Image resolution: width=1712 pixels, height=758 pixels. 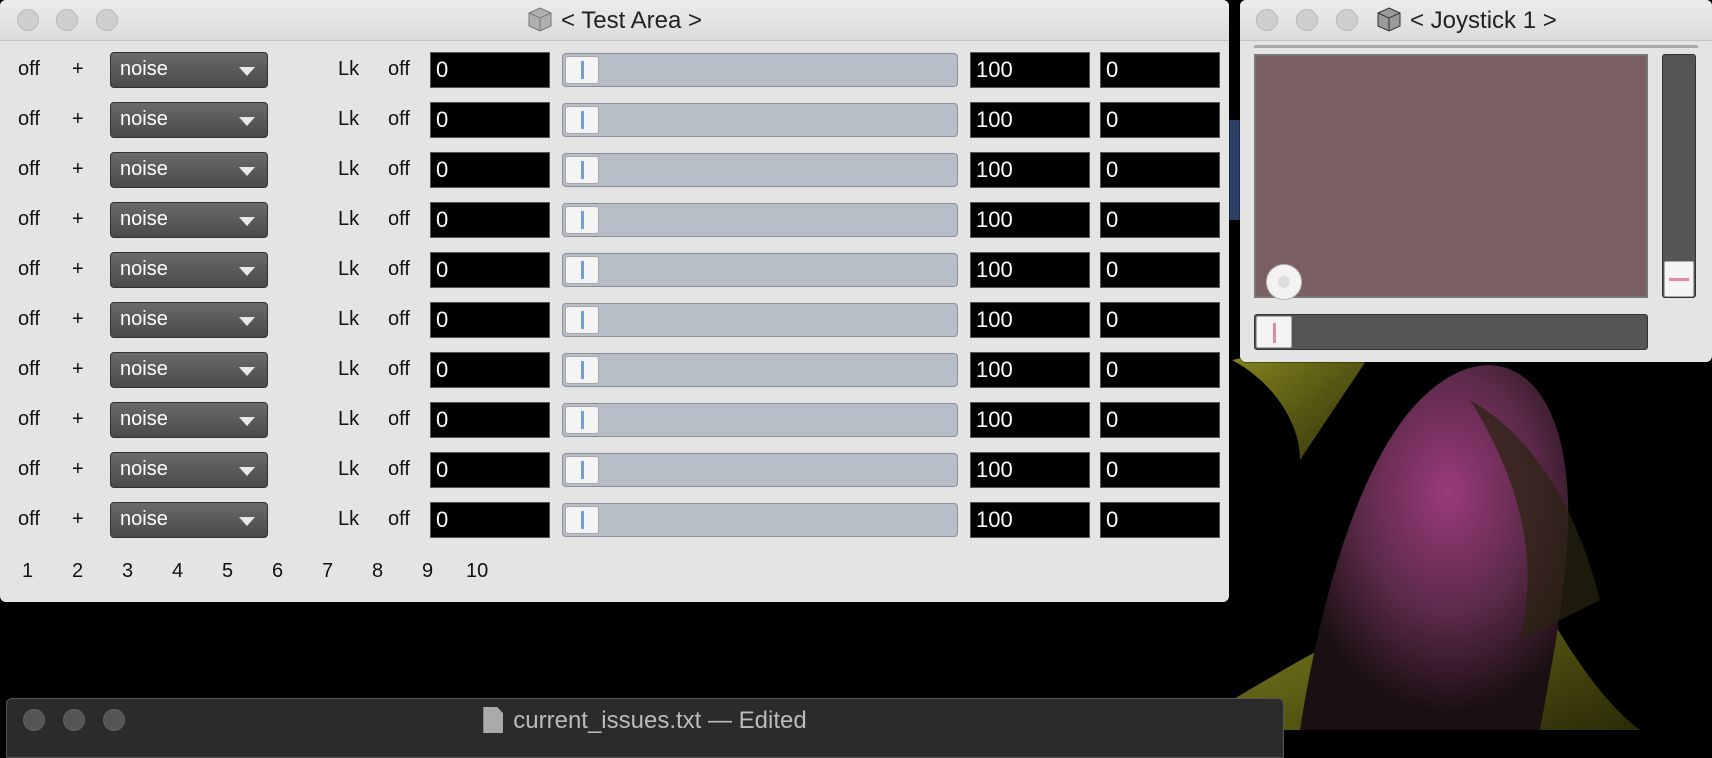 I want to click on joystick-titlebar: < Joystick 1 >, so click(x=1476, y=20).